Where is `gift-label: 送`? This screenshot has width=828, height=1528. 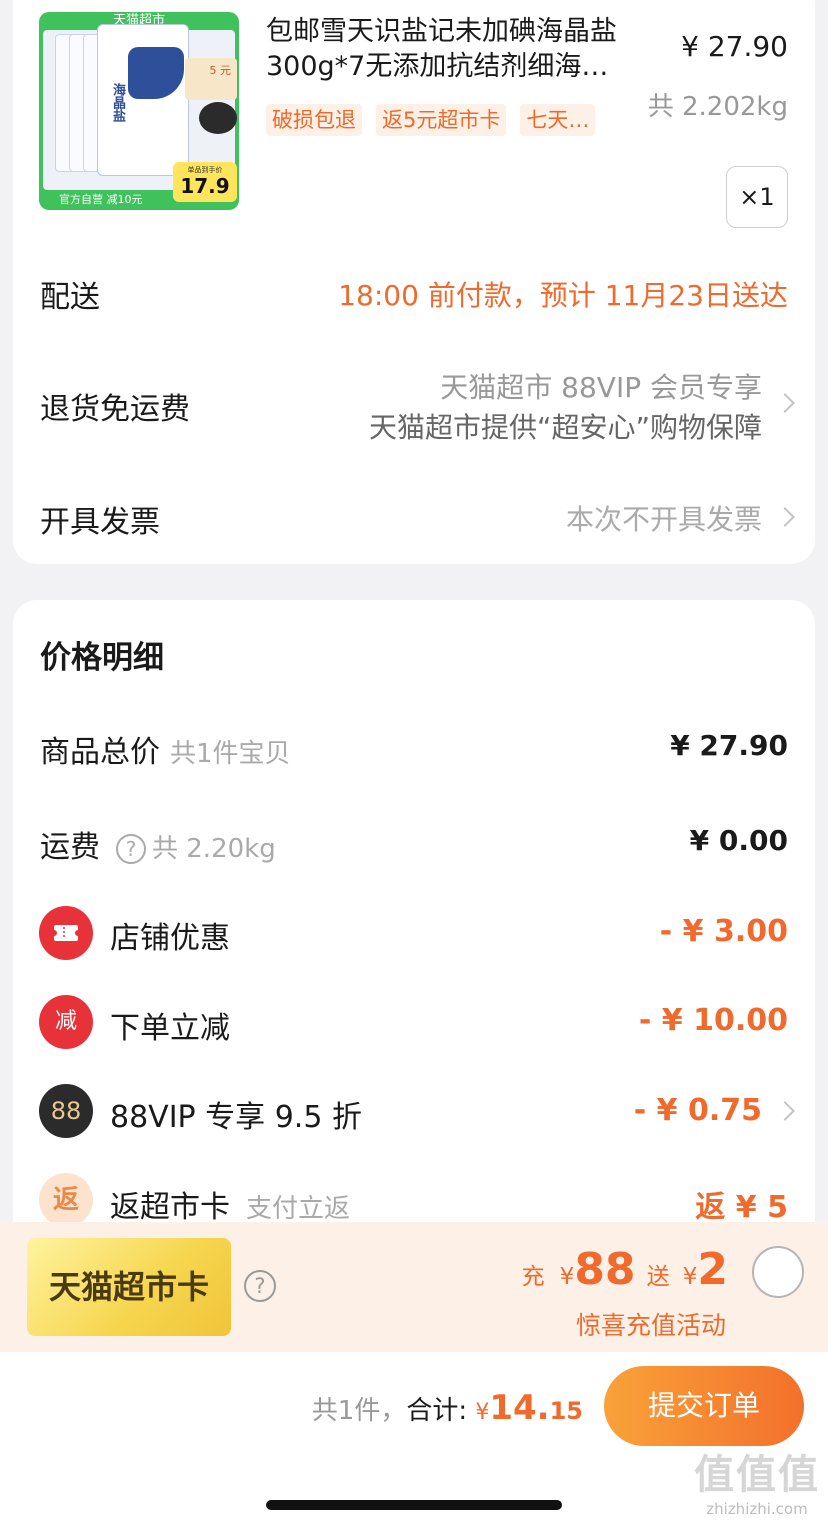 gift-label: 送 is located at coordinates (658, 1277).